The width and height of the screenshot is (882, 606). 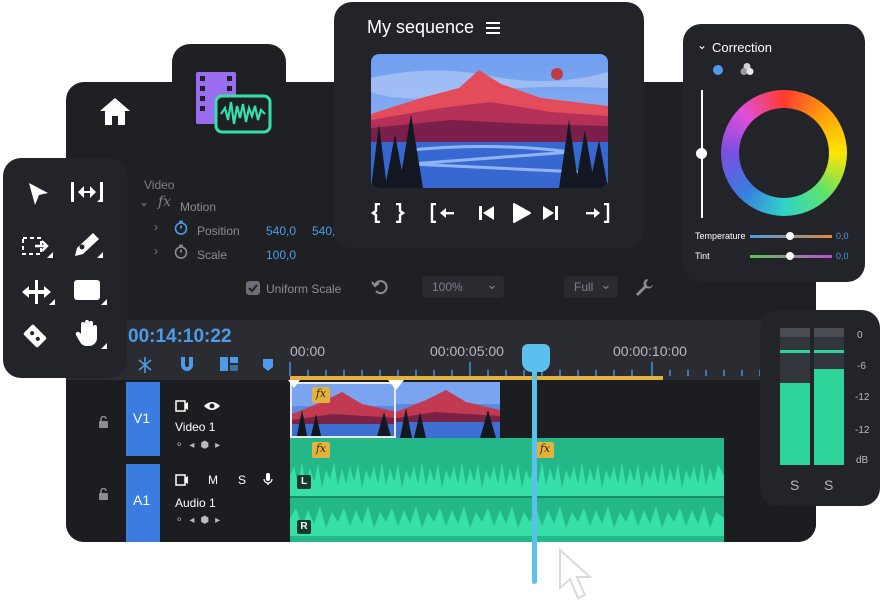 I want to click on linked-selection-icon, so click(x=229, y=364).